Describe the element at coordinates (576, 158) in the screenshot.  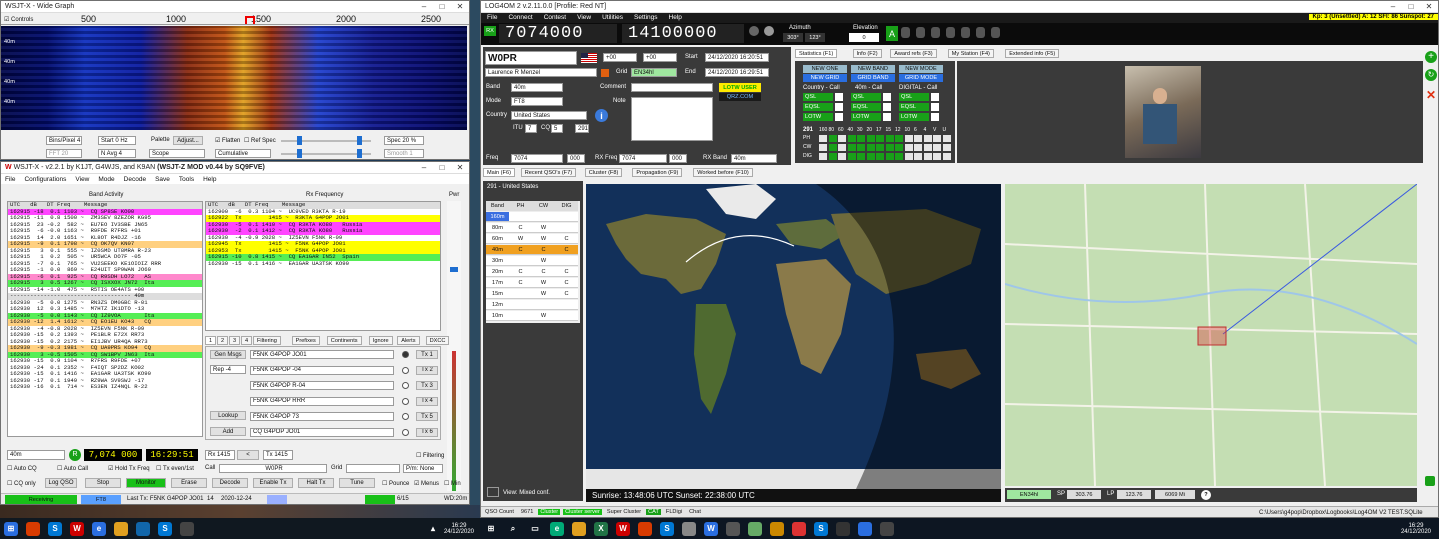
I see `freq-khz: 000` at that location.